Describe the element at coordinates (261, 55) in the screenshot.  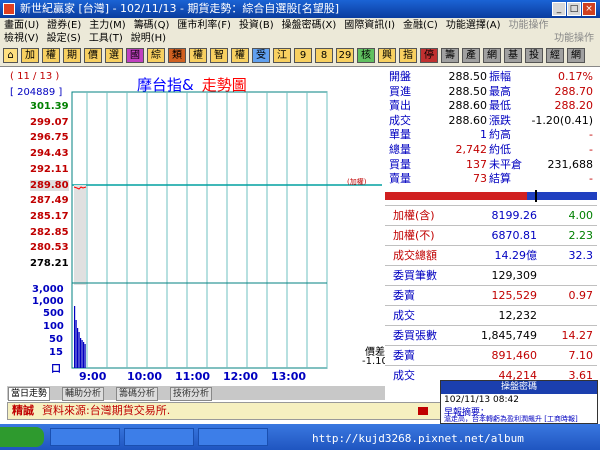
I see `toolbar-button: 受` at that location.